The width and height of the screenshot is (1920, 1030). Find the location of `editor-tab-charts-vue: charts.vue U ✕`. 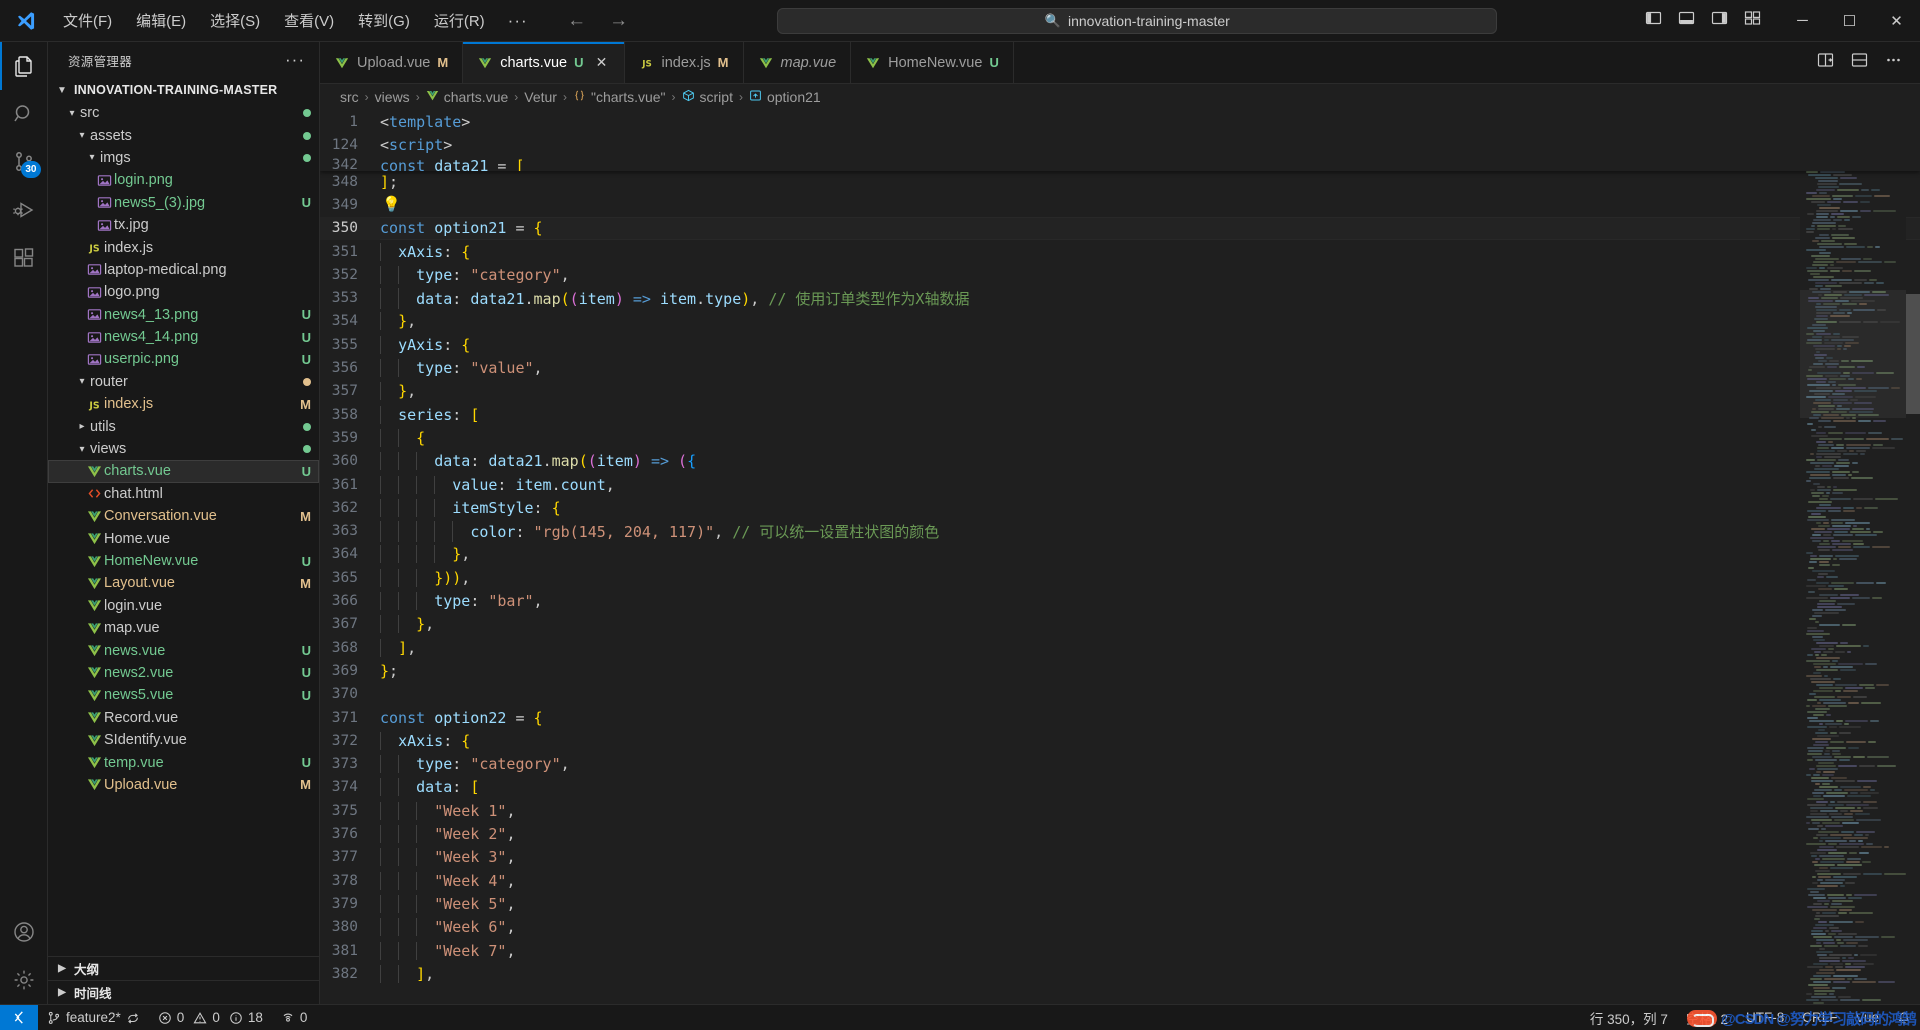

editor-tab-charts-vue: charts.vue U ✕ is located at coordinates (544, 62).